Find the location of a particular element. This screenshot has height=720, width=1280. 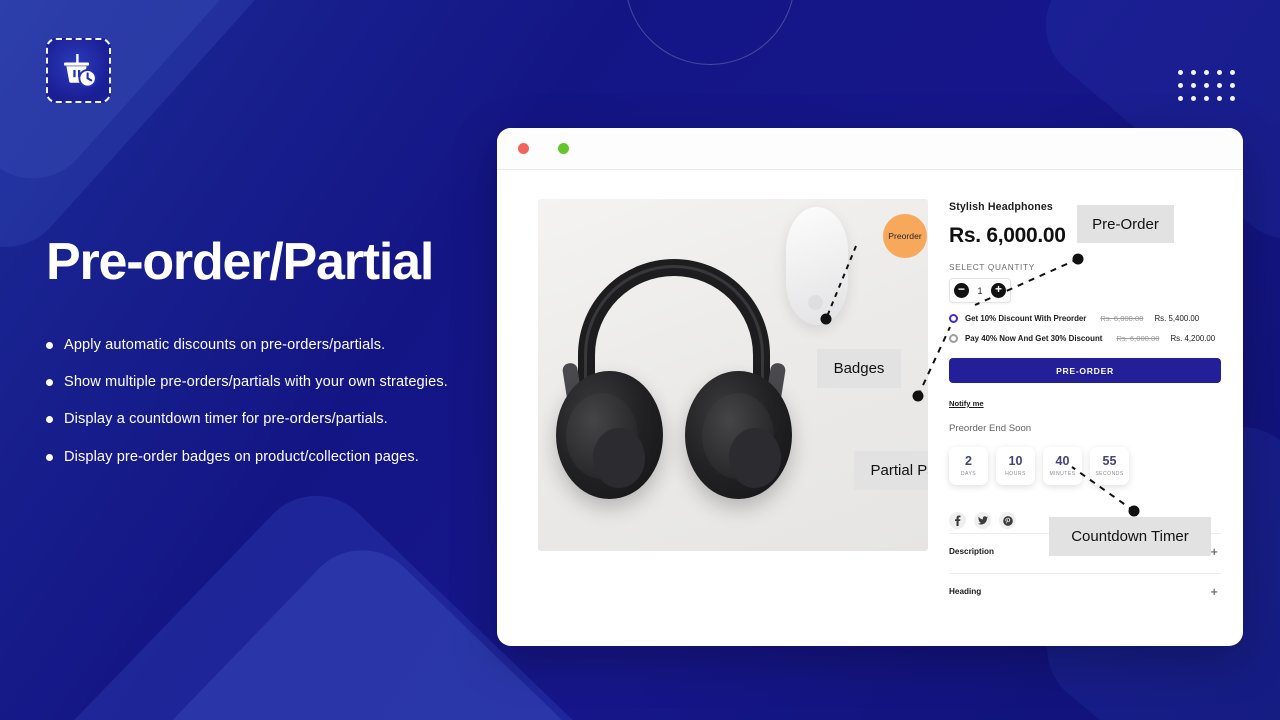

accordion-label: Heading is located at coordinates (965, 591).